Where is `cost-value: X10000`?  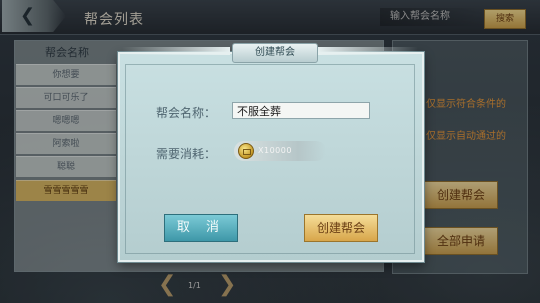 cost-value: X10000 is located at coordinates (275, 150).